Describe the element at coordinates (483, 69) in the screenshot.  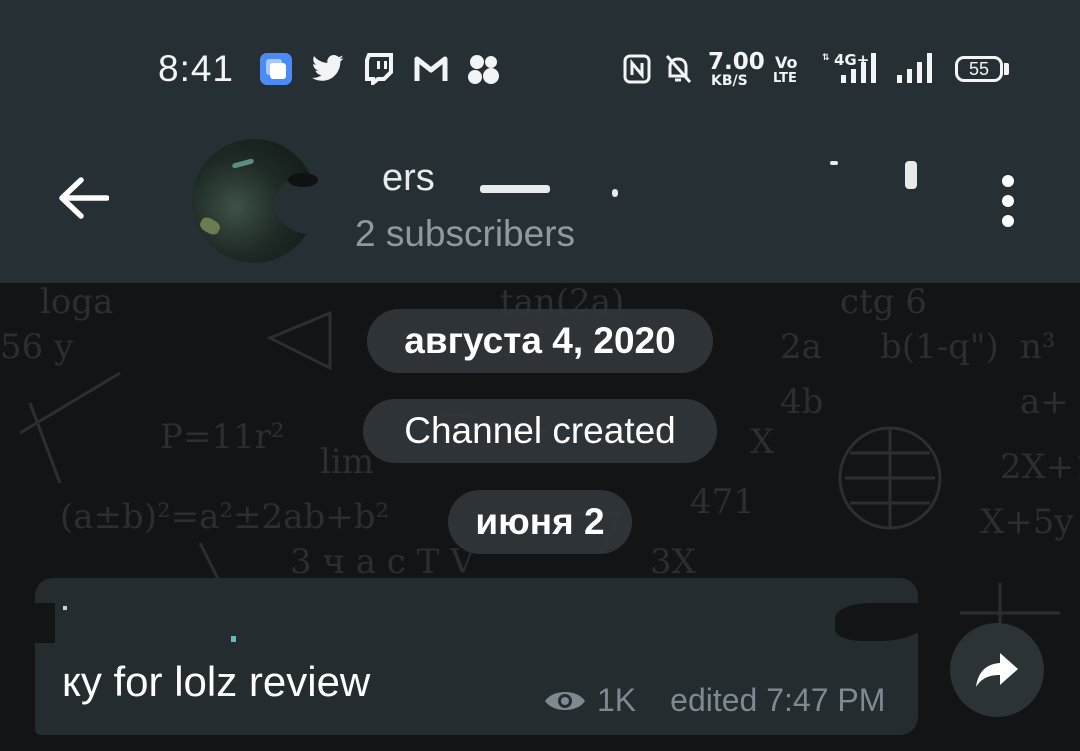
I see `team-icon` at that location.